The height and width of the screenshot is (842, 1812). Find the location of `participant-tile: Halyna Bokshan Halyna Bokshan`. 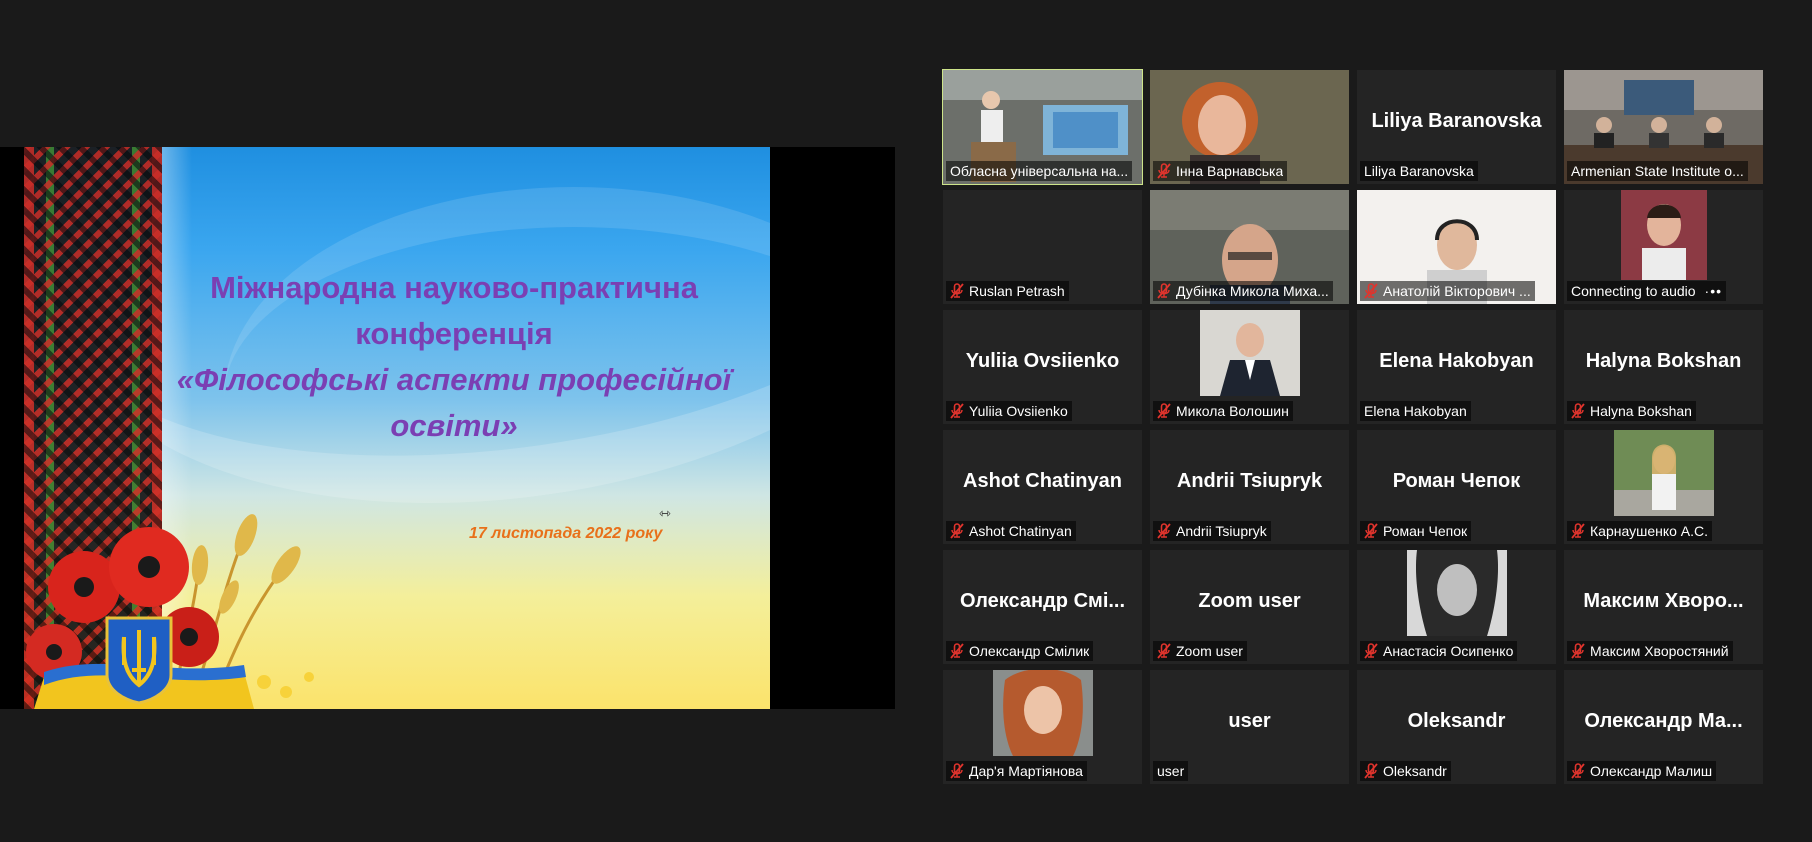

participant-tile: Halyna Bokshan Halyna Bokshan is located at coordinates (1663, 367).